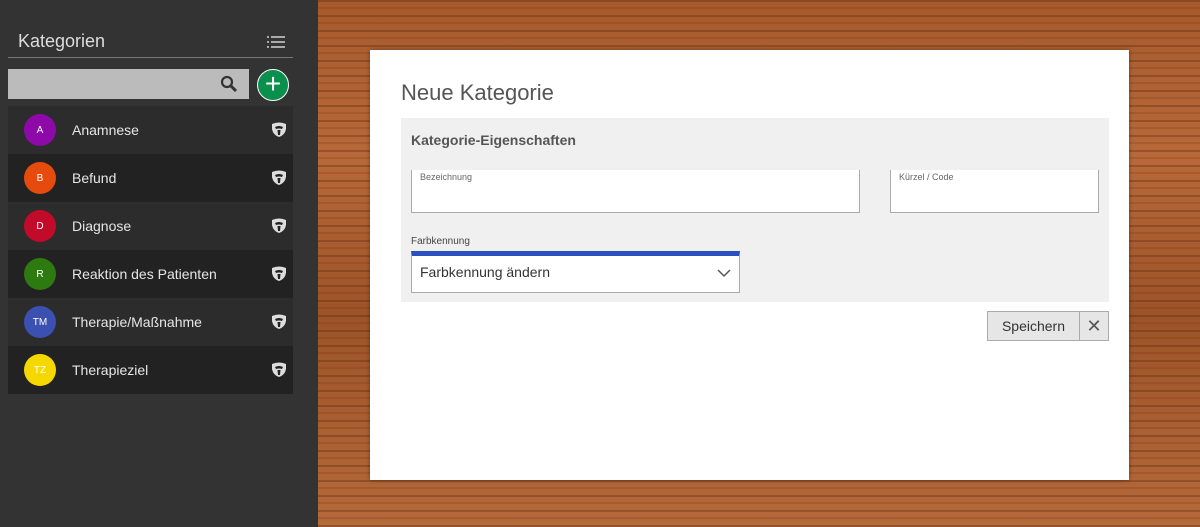 The image size is (1200, 527). Describe the element at coordinates (1033, 326) in the screenshot. I see `save-button: Speichern` at that location.